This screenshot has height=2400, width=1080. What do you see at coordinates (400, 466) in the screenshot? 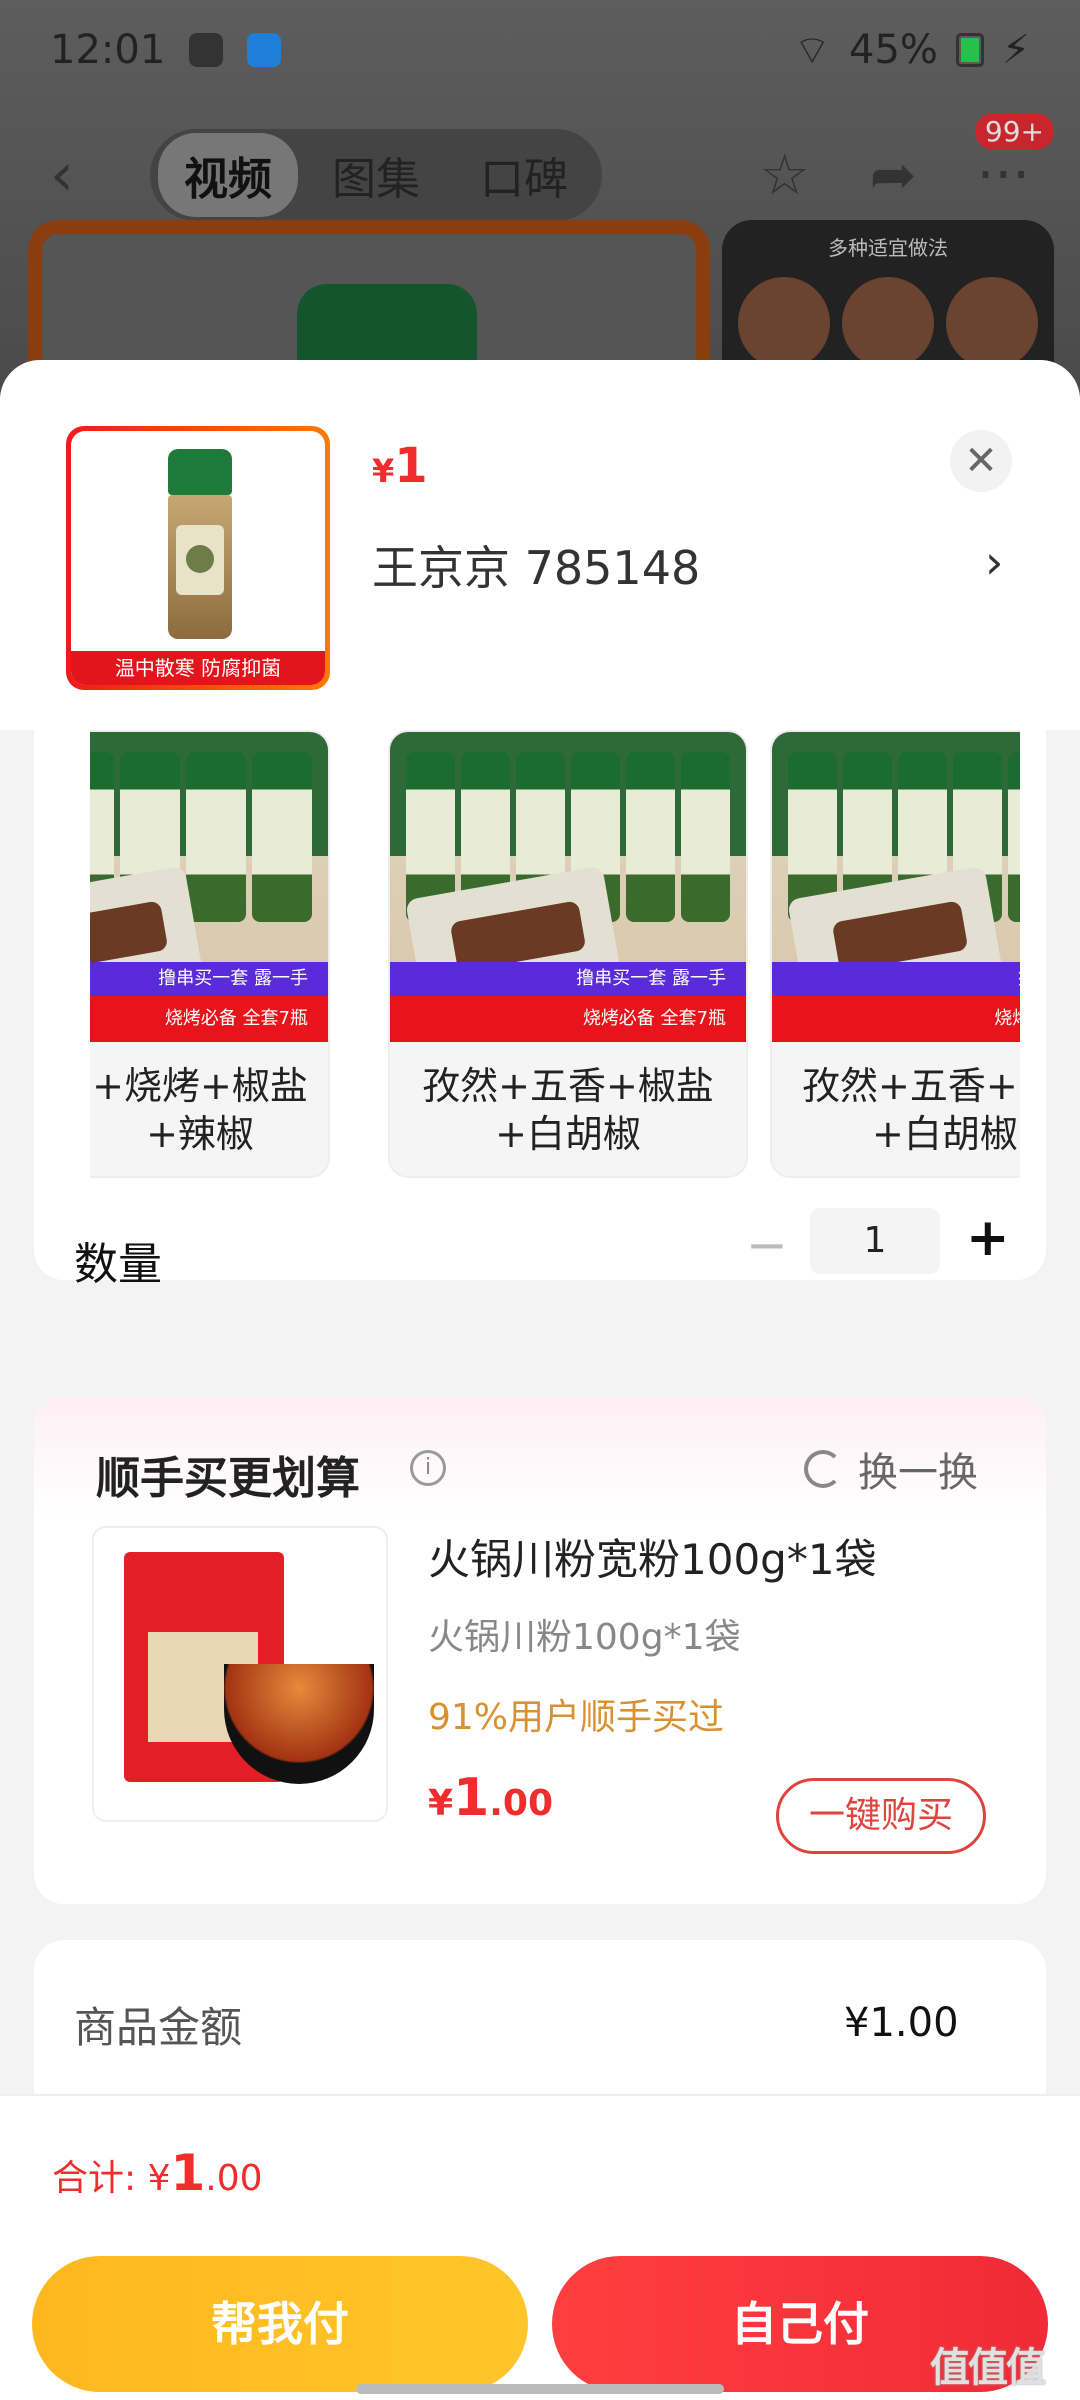
I see `sku-price: ¥1` at bounding box center [400, 466].